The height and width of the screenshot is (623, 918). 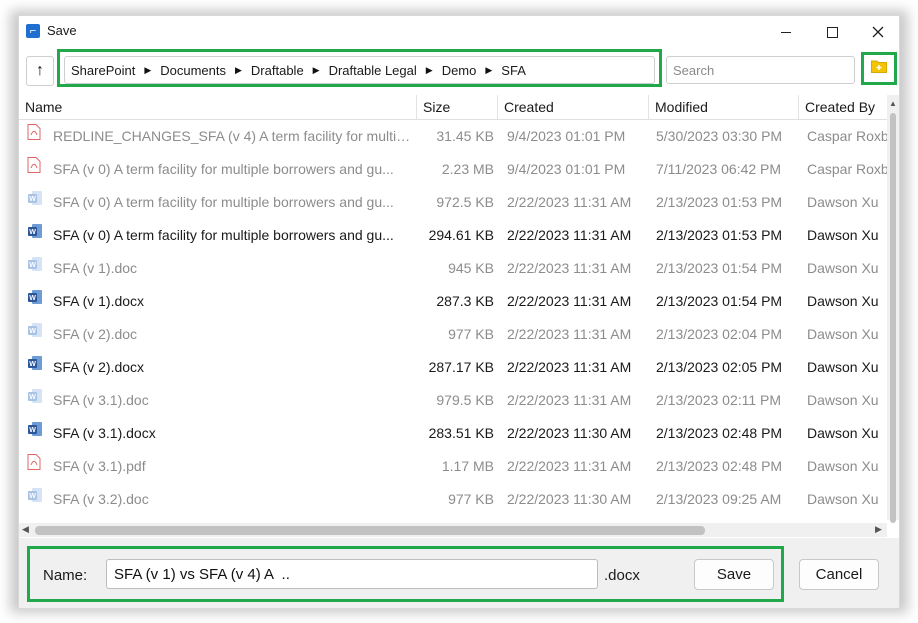 I want to click on save-dialog-icon: ⌐, so click(x=33, y=31).